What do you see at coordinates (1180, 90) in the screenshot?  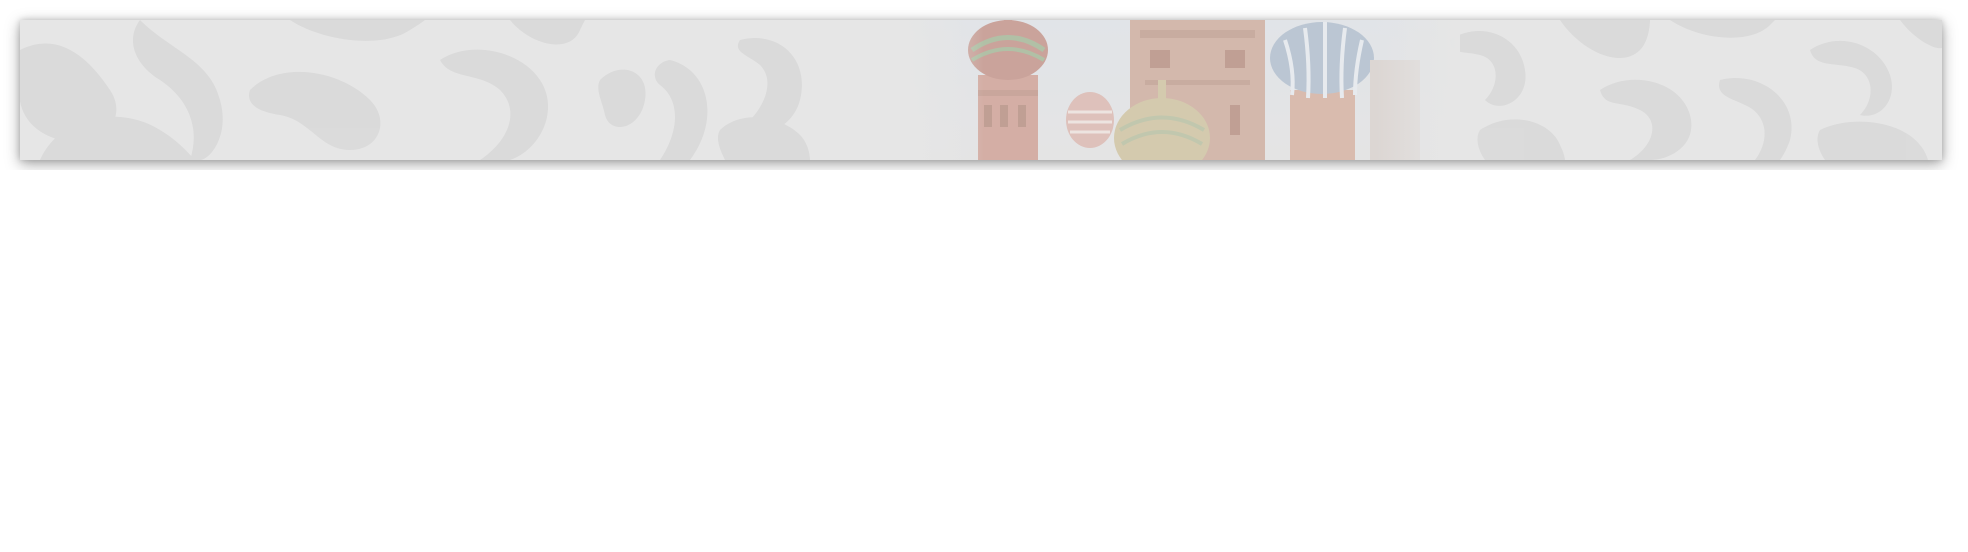 I see `cathedral-domes-image` at bounding box center [1180, 90].